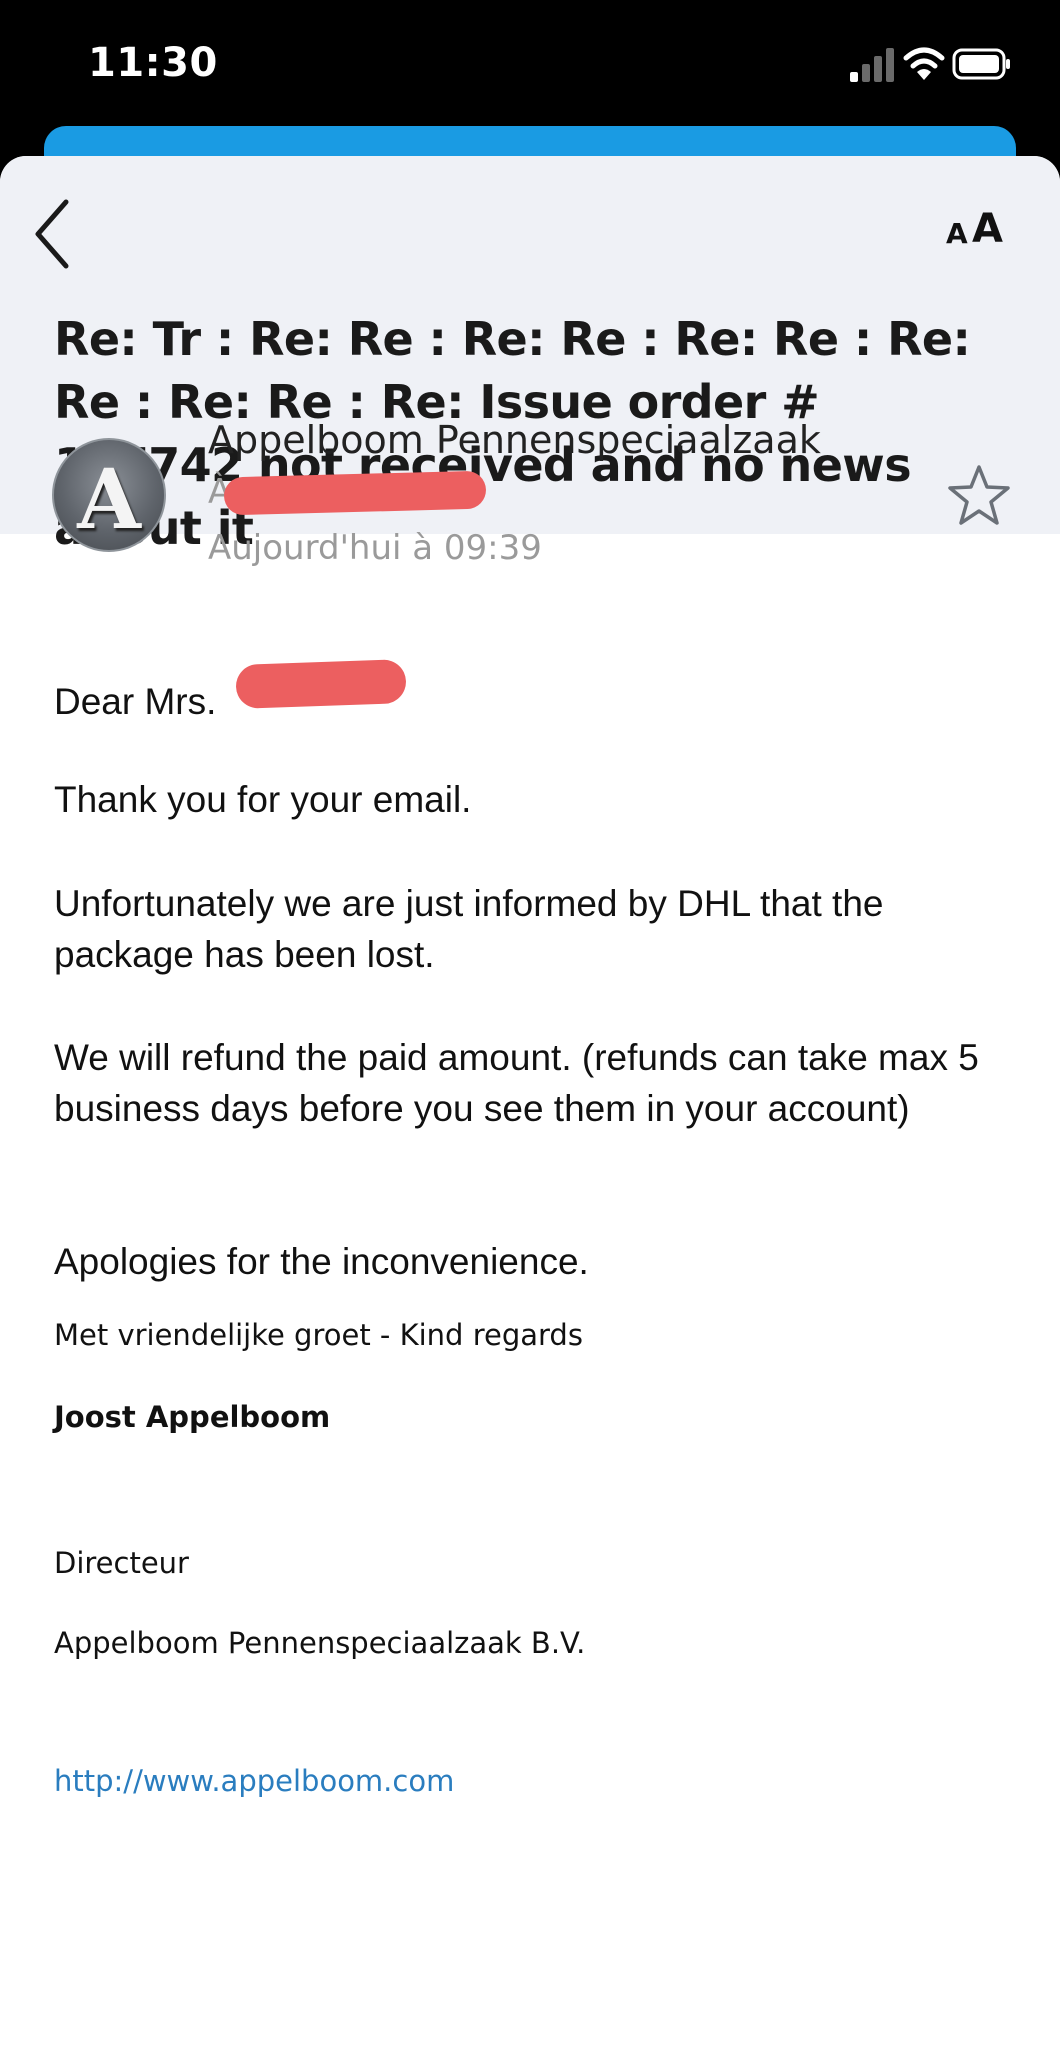 The image size is (1060, 2048). I want to click on back-button, so click(54, 234).